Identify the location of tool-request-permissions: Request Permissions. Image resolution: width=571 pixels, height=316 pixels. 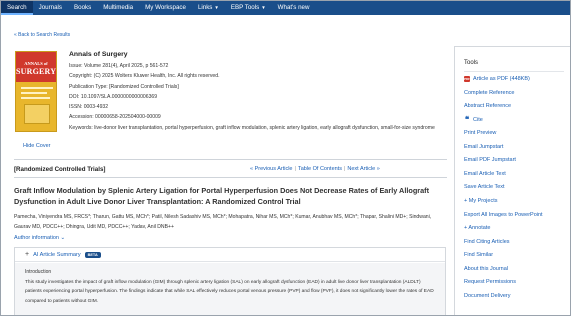
(490, 282).